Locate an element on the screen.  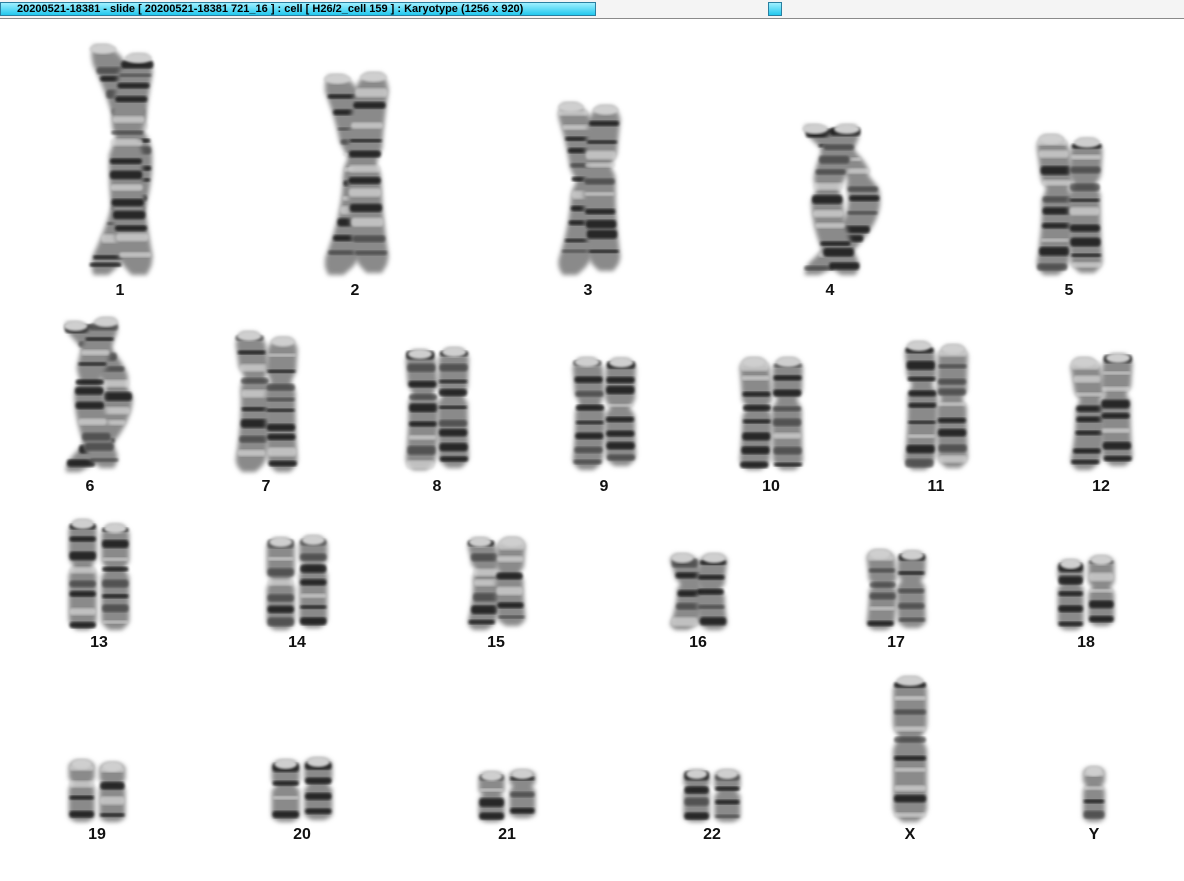
chromosome-label-16: 16 is located at coordinates (698, 642).